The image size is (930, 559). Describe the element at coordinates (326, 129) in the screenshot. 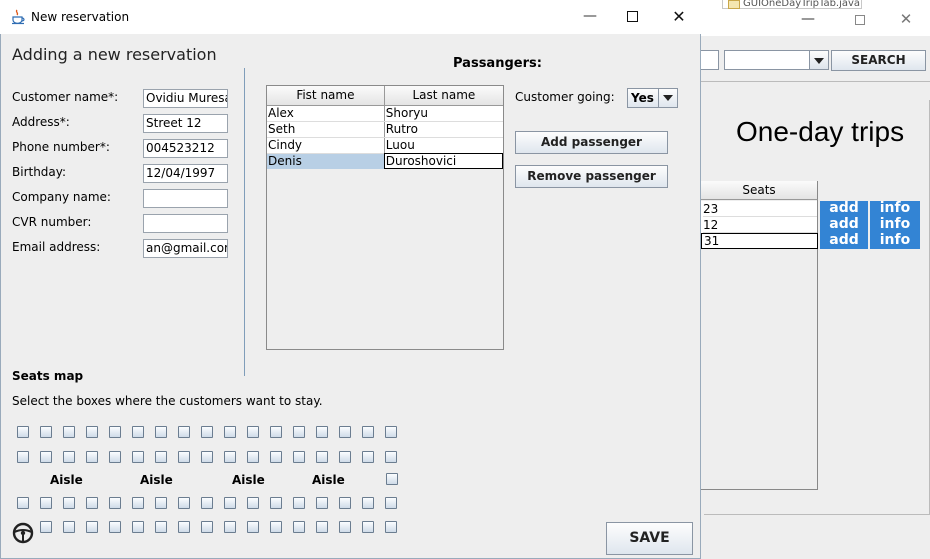

I see `first-name-cell: Seth` at that location.